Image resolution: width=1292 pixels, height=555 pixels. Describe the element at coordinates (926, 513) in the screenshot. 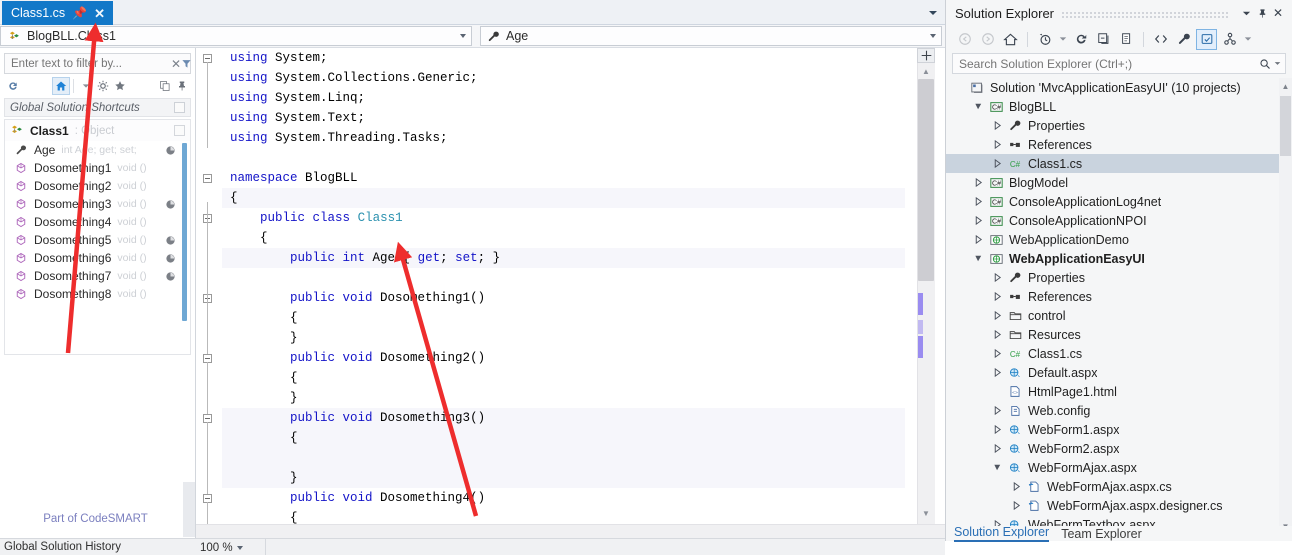

I see `scroll-down-icon: ▼` at that location.